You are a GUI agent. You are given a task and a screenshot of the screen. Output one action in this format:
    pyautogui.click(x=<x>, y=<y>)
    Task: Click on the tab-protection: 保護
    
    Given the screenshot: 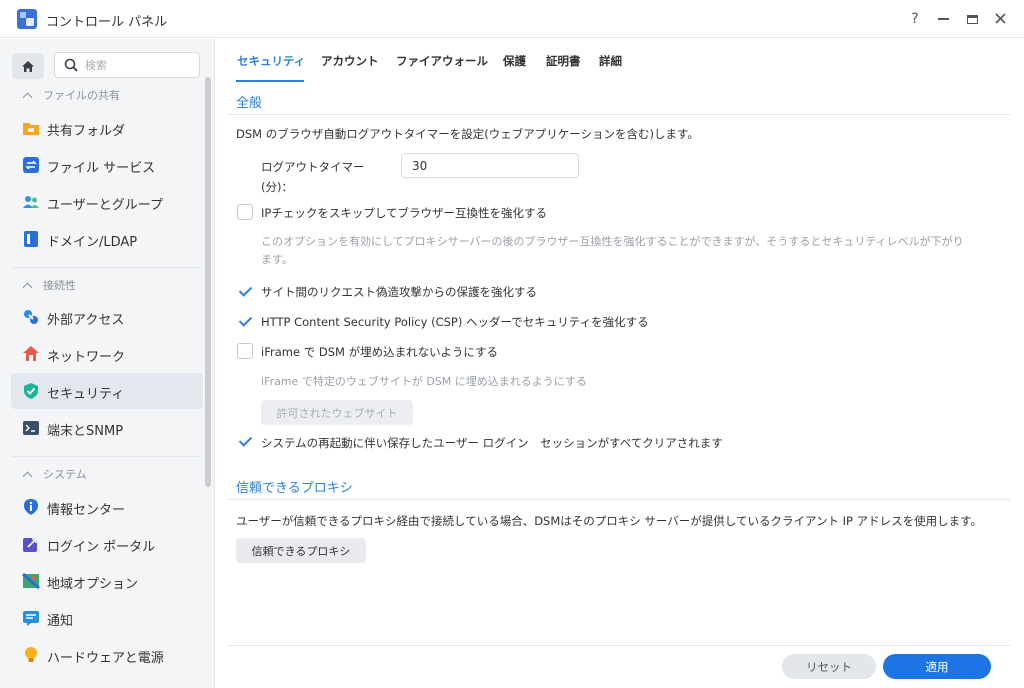 What is the action you would take?
    pyautogui.click(x=514, y=61)
    